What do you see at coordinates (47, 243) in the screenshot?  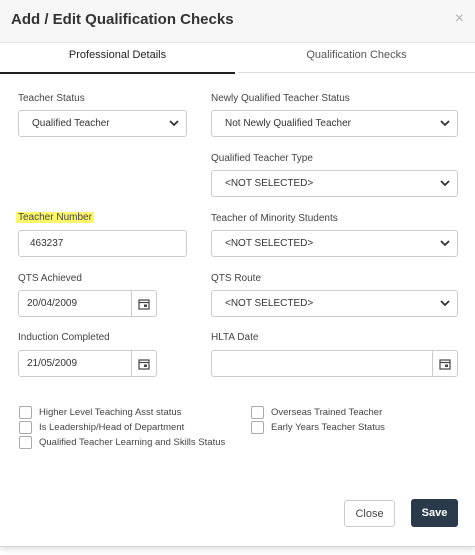 I see `teacher-number-value: 463237` at bounding box center [47, 243].